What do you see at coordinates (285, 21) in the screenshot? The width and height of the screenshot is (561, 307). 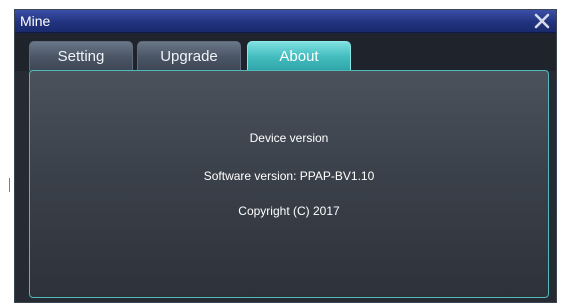 I see `title-bar: Mine` at bounding box center [285, 21].